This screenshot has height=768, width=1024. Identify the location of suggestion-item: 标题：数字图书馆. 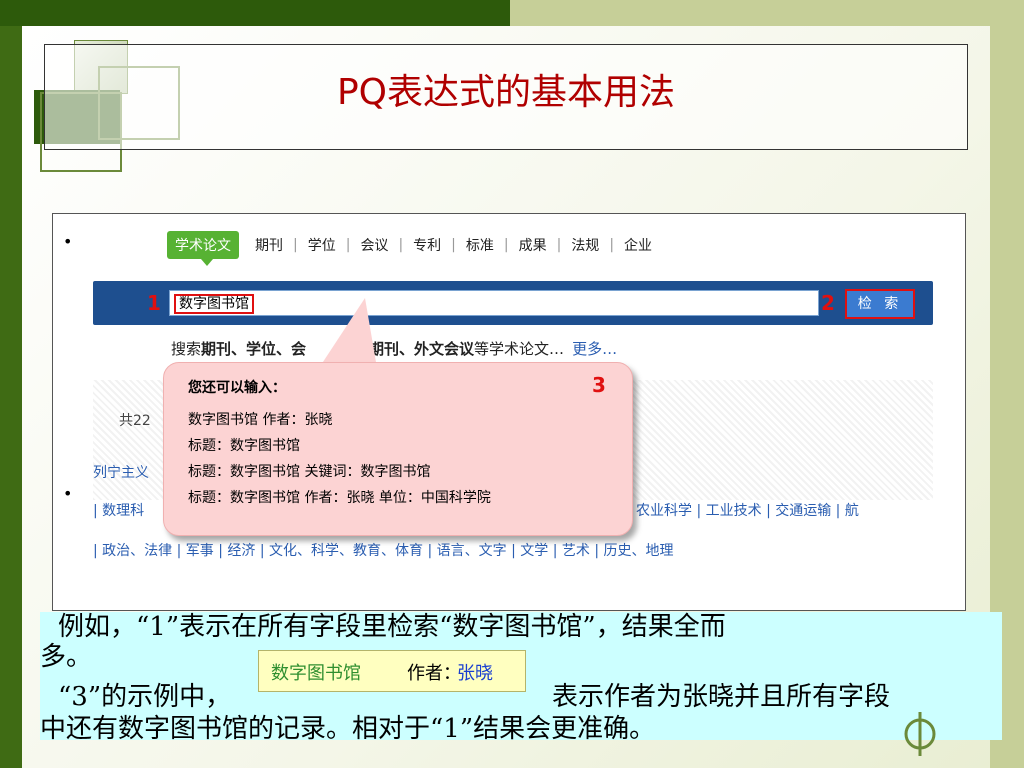
(244, 445).